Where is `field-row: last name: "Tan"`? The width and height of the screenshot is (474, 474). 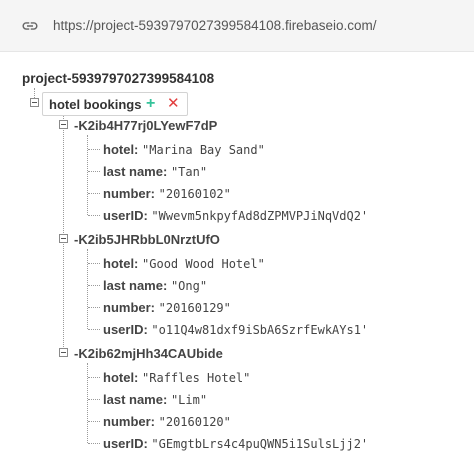
field-row: last name: "Tan" is located at coordinates (155, 171).